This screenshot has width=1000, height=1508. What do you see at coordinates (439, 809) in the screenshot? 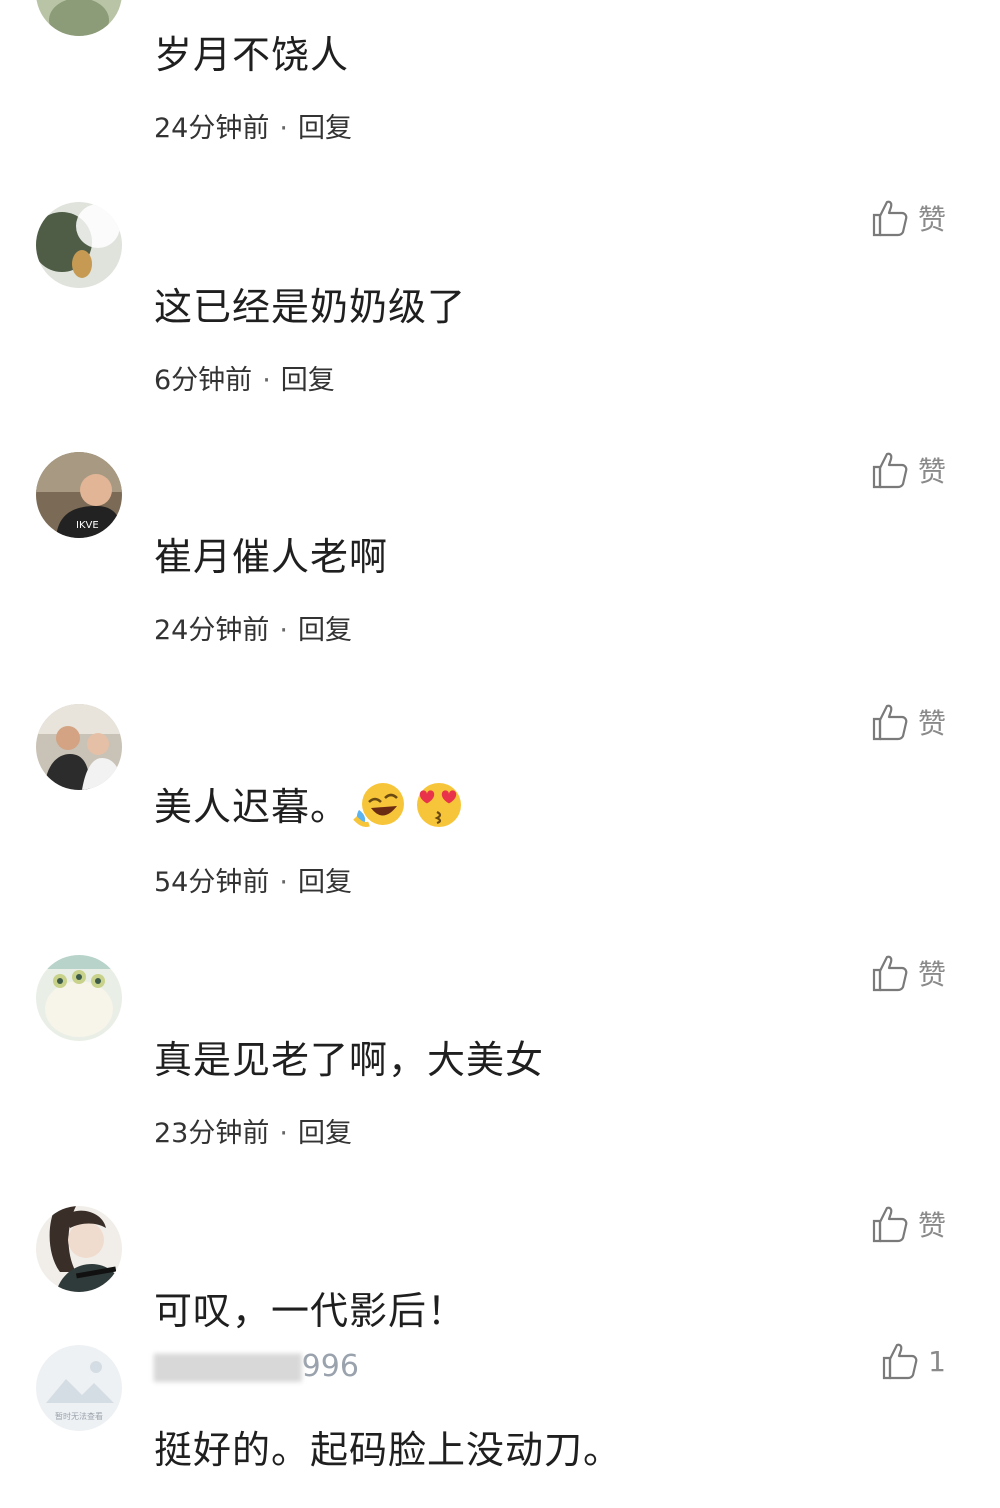
I see `heart-eyes-kiss-emoji` at bounding box center [439, 809].